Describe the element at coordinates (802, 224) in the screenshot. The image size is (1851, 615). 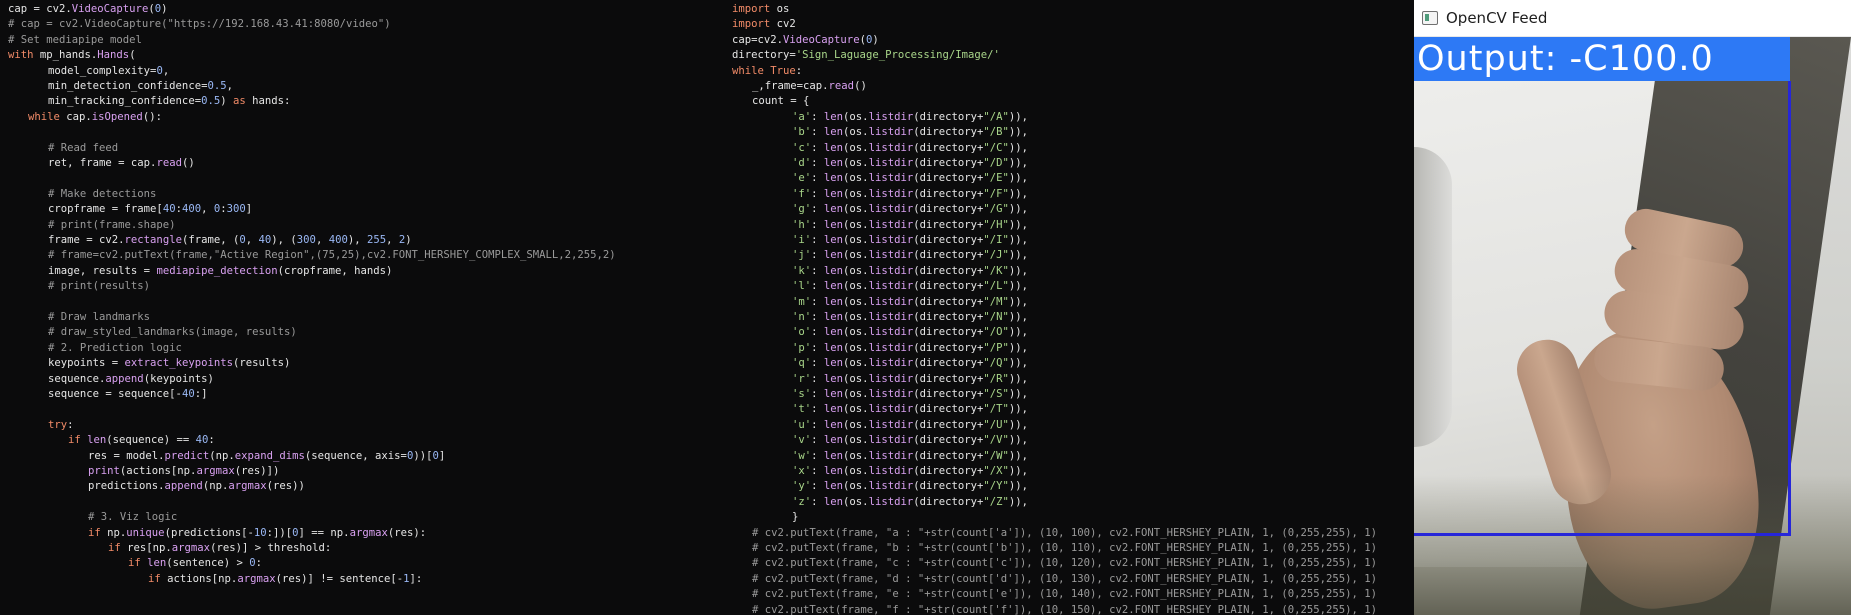
I see `code-token: 'h'` at that location.